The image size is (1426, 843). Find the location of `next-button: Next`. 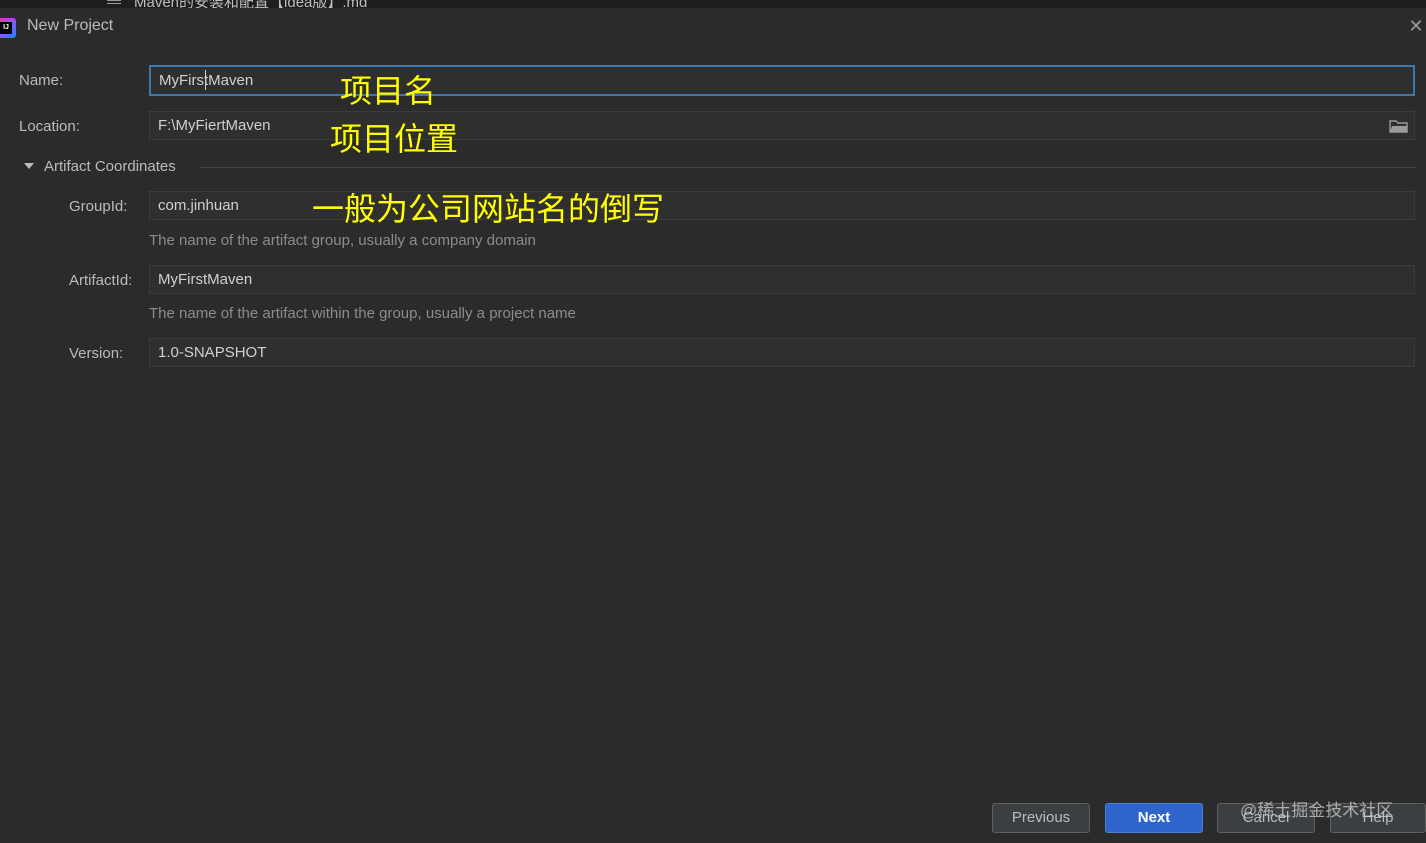

next-button: Next is located at coordinates (1154, 818).